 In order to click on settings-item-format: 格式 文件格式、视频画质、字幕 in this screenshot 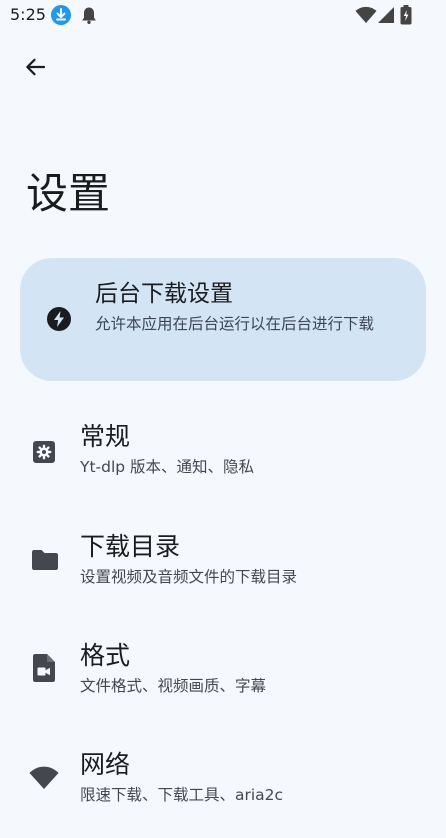, I will do `click(223, 684)`.